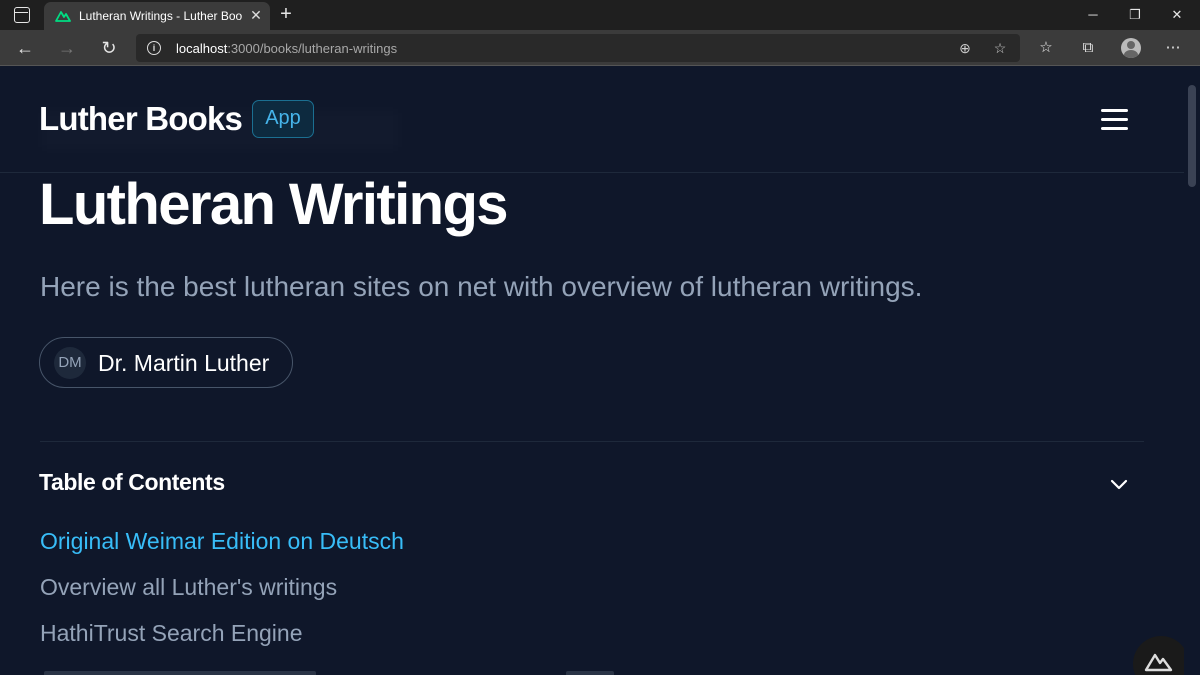 Image resolution: width=1200 pixels, height=675 pixels. What do you see at coordinates (1177, 15) in the screenshot?
I see `close-window-icon: ✕` at bounding box center [1177, 15].